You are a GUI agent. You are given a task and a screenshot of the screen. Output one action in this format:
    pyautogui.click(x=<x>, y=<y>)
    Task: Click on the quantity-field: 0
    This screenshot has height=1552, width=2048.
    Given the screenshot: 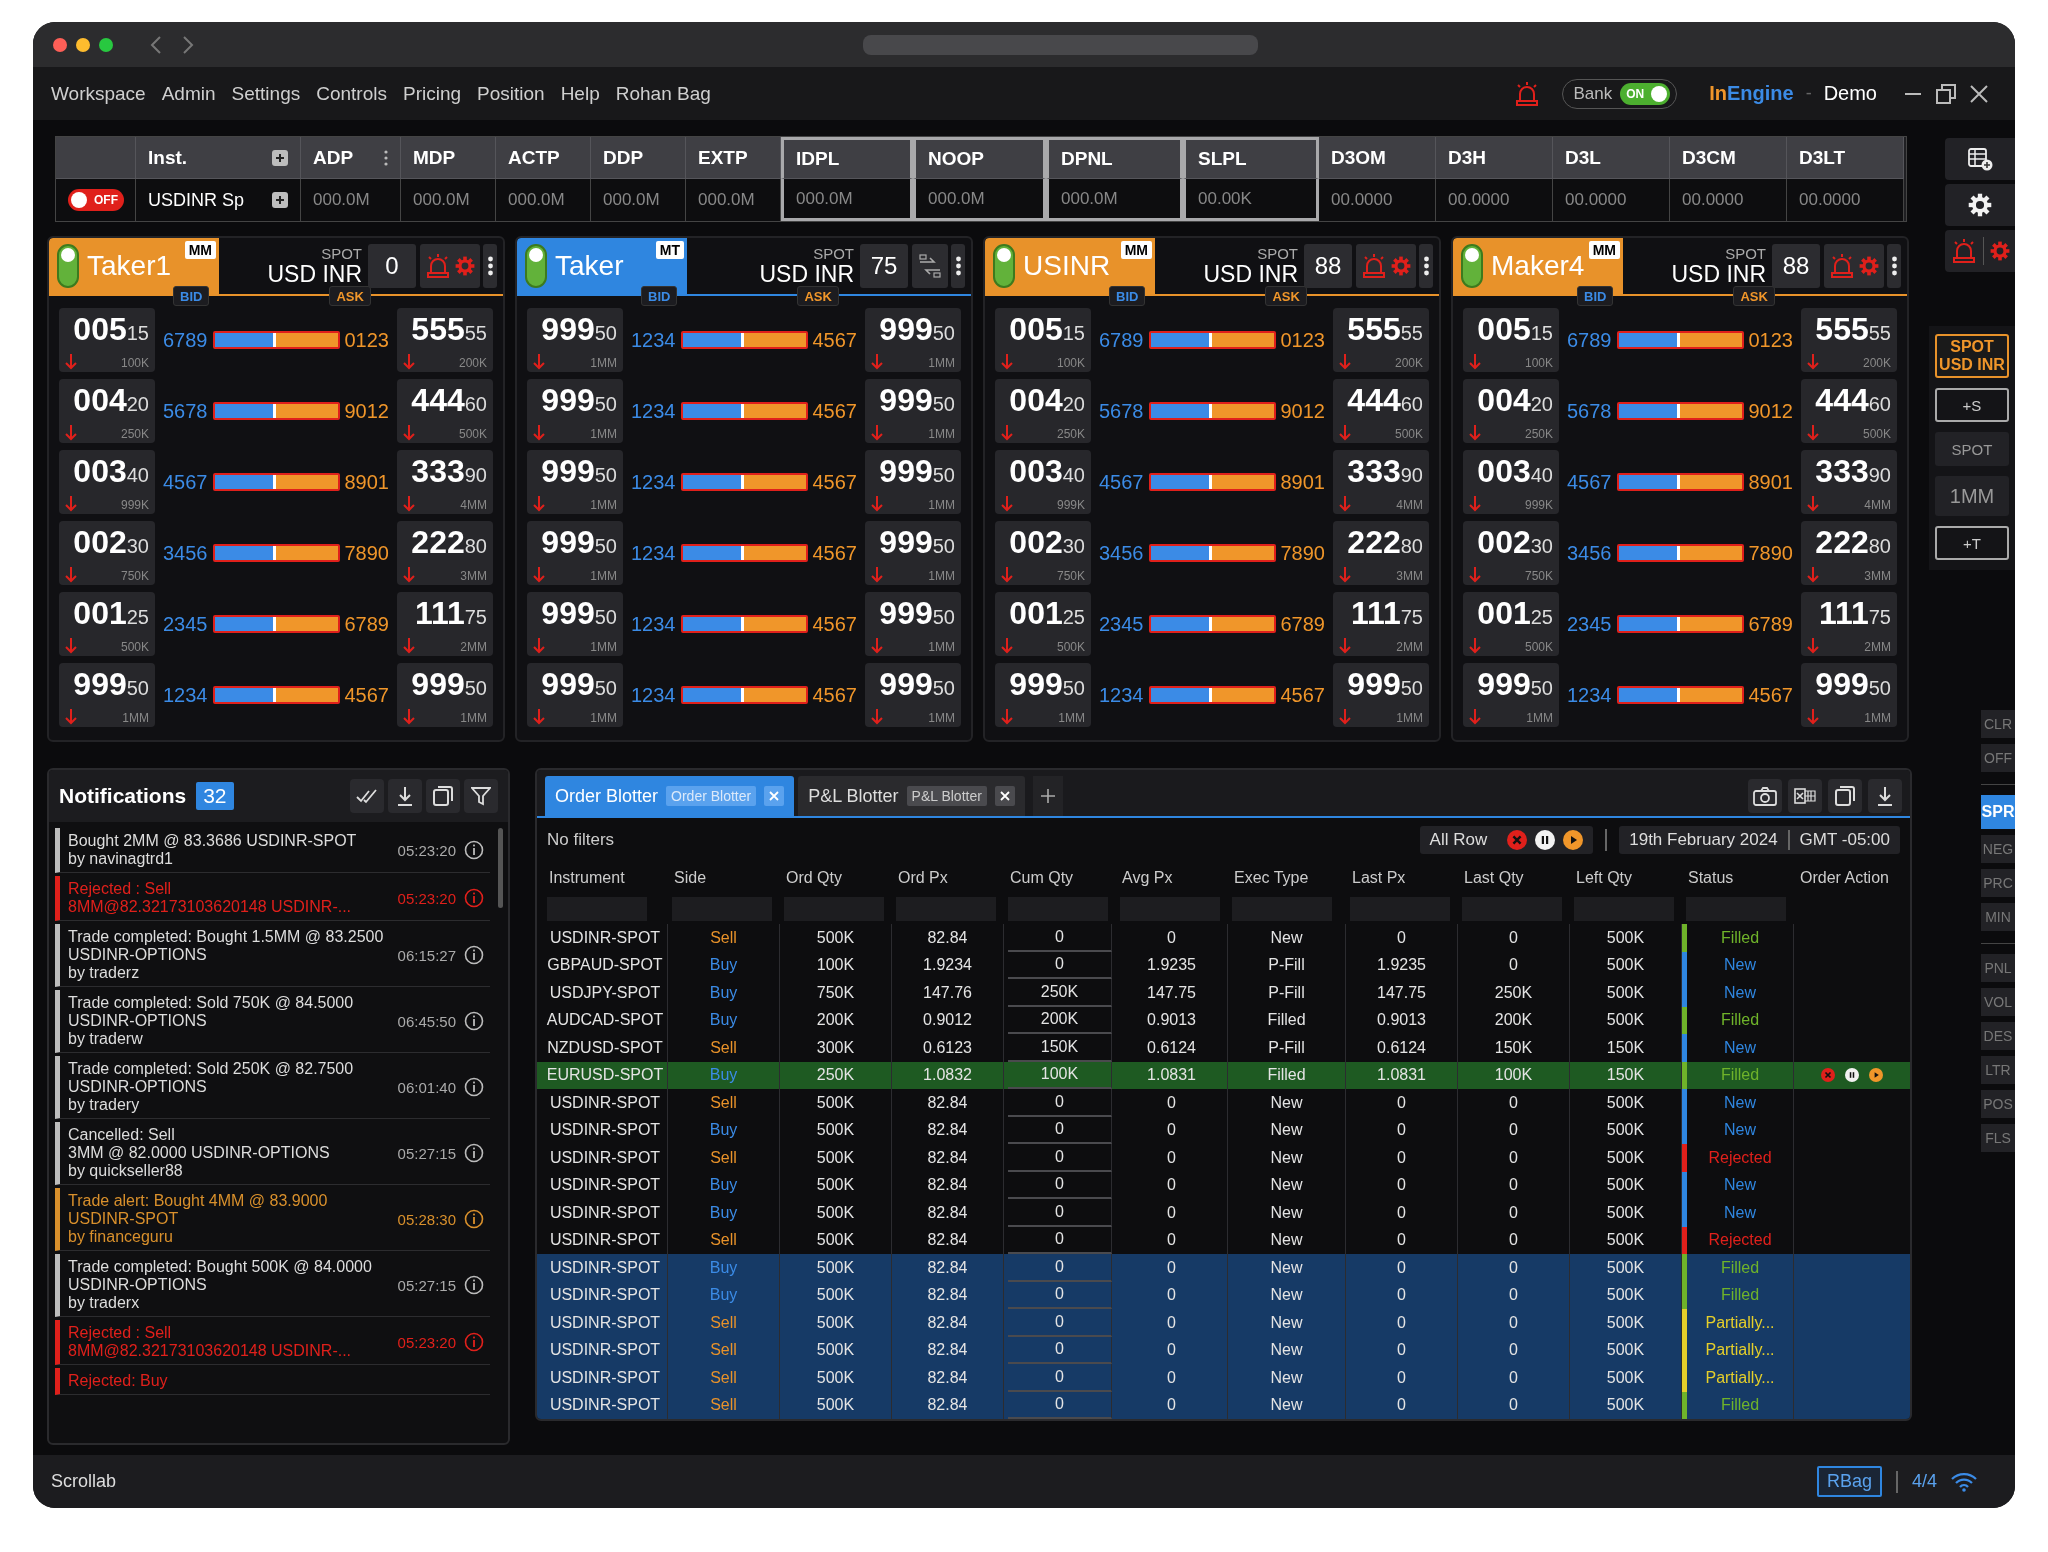 What is the action you would take?
    pyautogui.click(x=392, y=266)
    